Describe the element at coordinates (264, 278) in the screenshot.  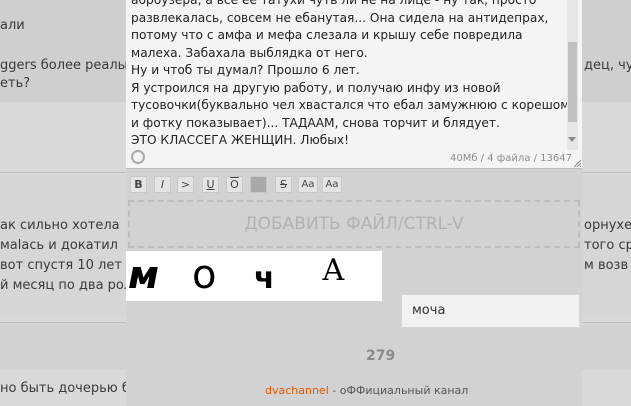
I see `captcha-glyph: ч` at that location.